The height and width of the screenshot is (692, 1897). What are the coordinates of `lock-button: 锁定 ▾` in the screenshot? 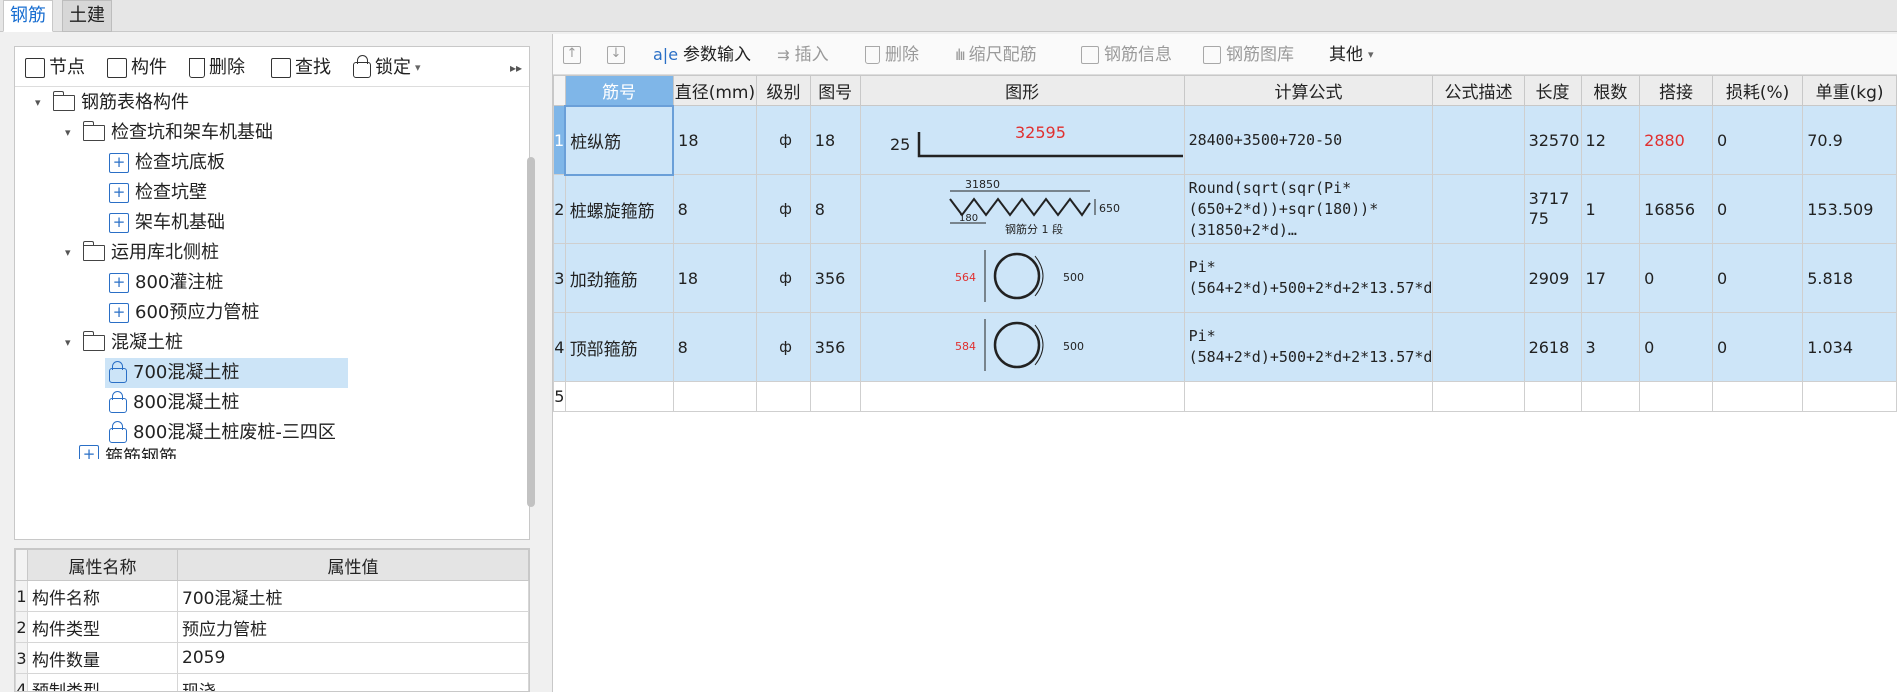 It's located at (387, 68).